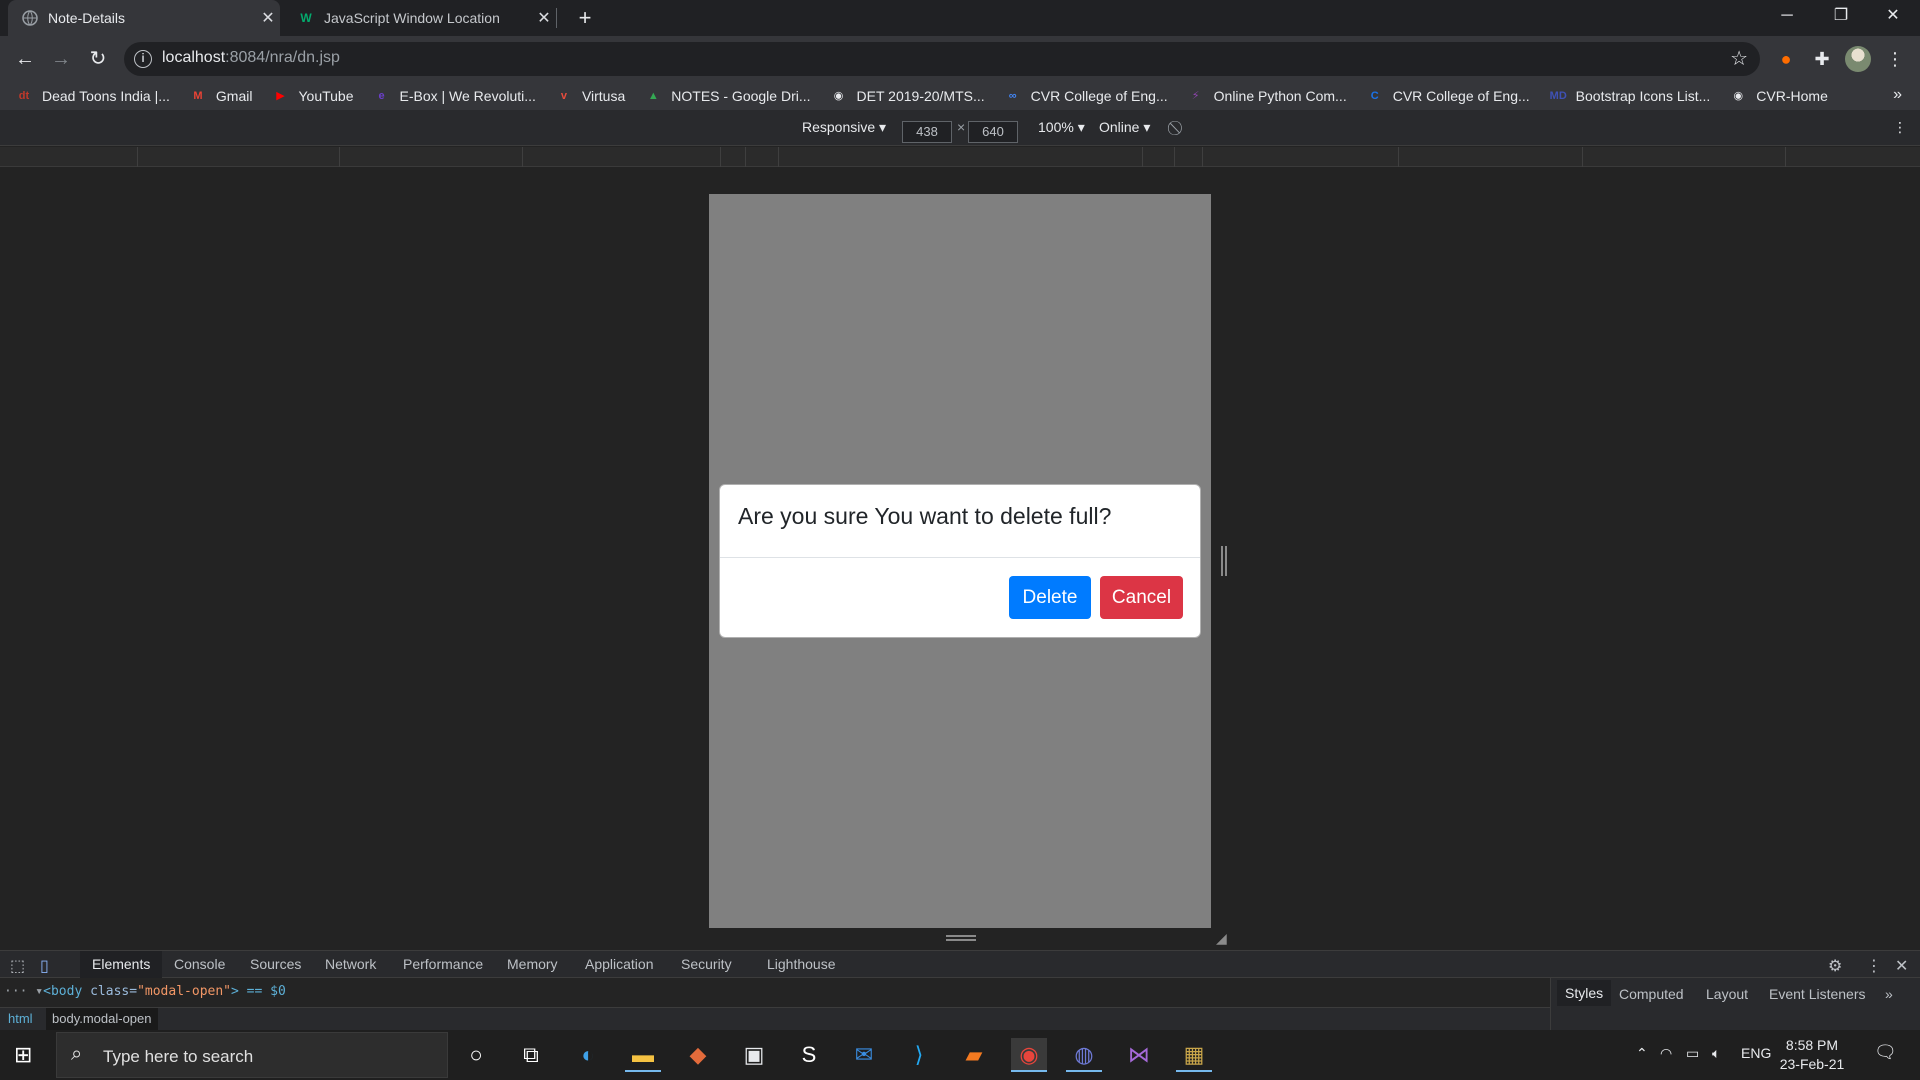 The image size is (1920, 1080). Describe the element at coordinates (844, 127) in the screenshot. I see `device-mode-select: Responsive ▾` at that location.